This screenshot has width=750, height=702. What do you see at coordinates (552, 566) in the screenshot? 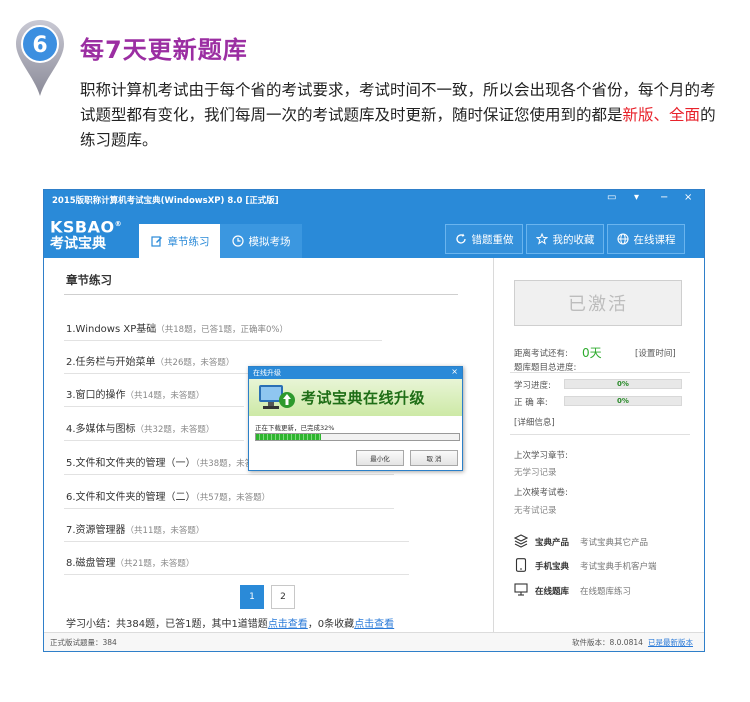
I see `mobile-app-link: 手机宝典` at bounding box center [552, 566].